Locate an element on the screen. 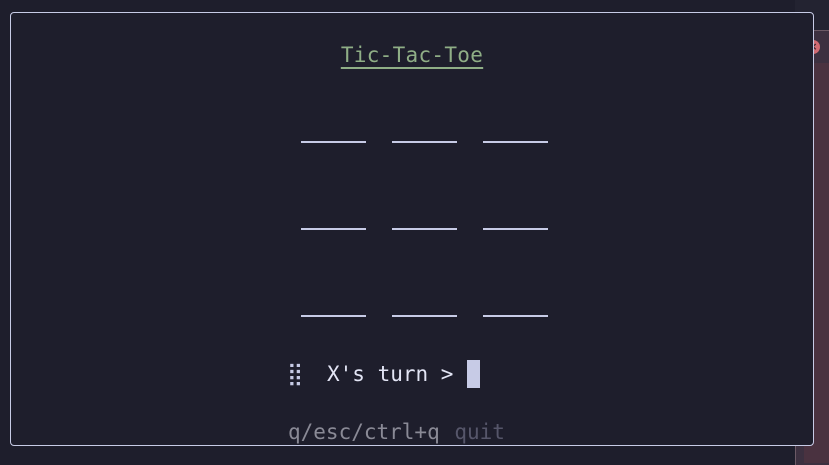 The height and width of the screenshot is (465, 829). turn-label: X's turn > is located at coordinates (390, 374).